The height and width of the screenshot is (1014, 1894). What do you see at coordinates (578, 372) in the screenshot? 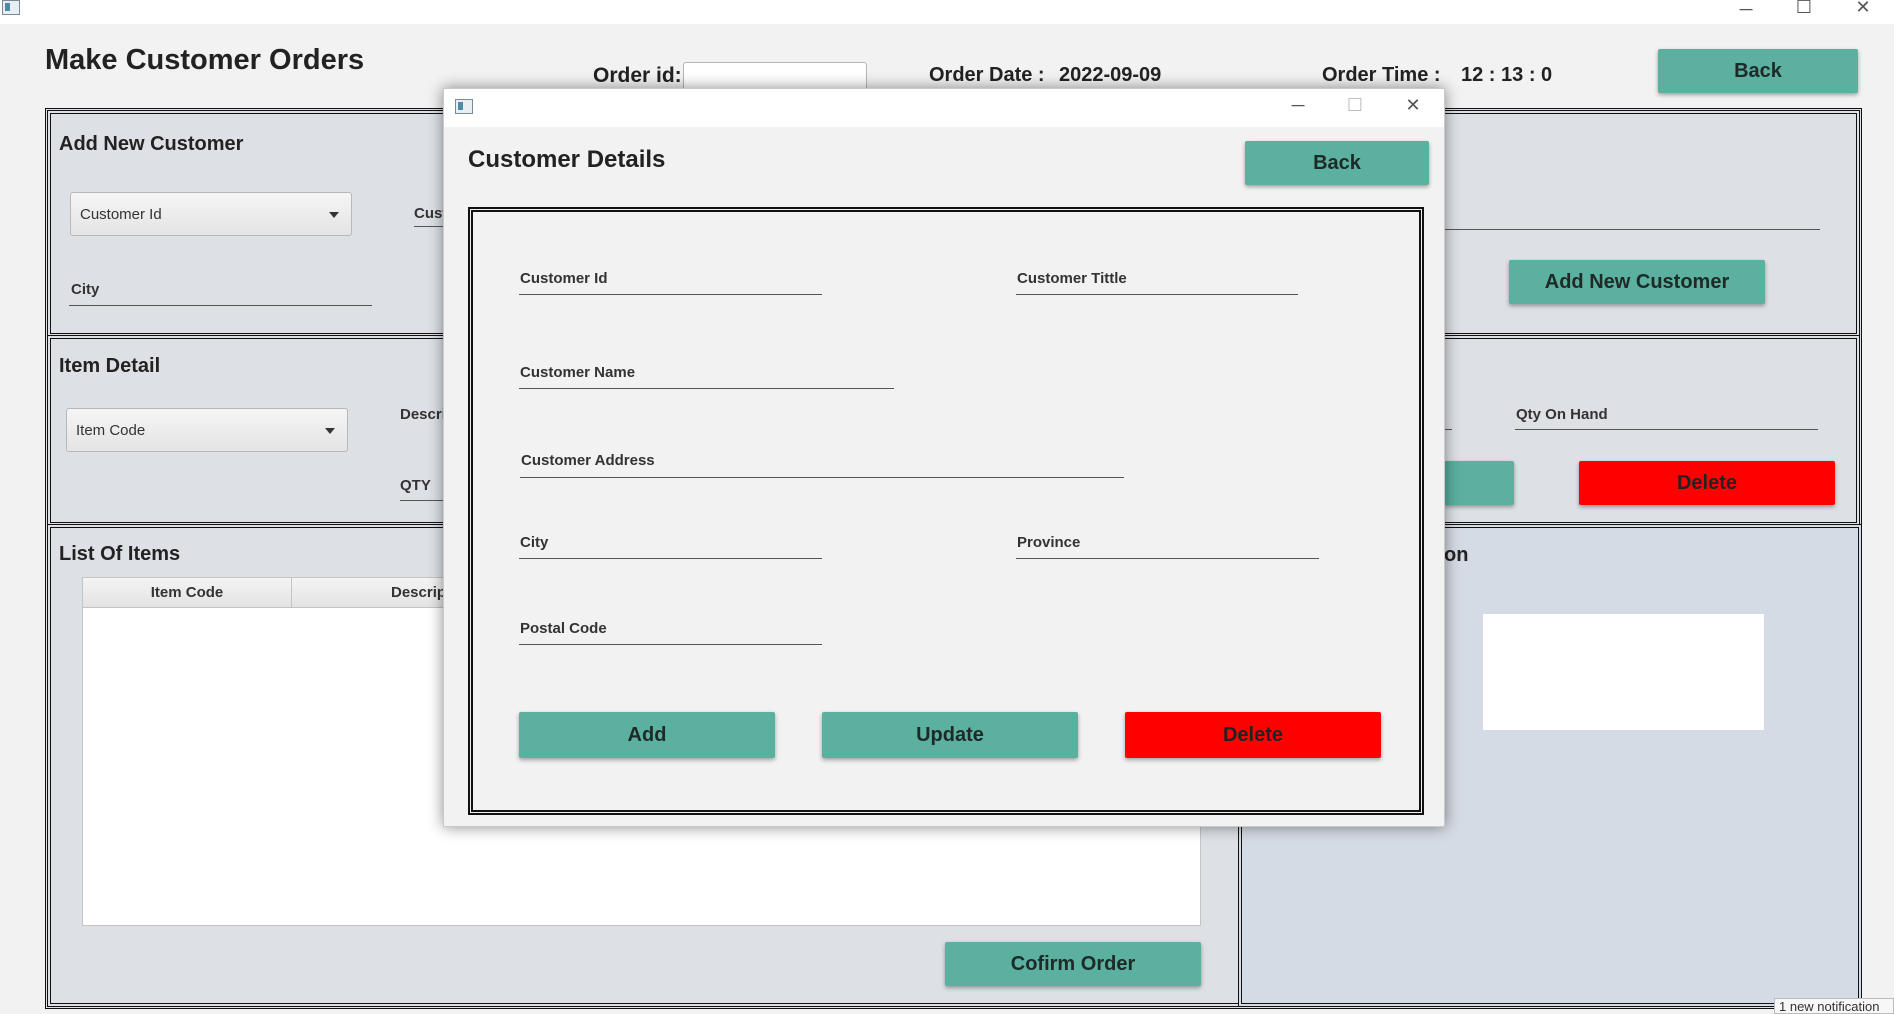
I see `customer-name-label: Customer Name` at bounding box center [578, 372].